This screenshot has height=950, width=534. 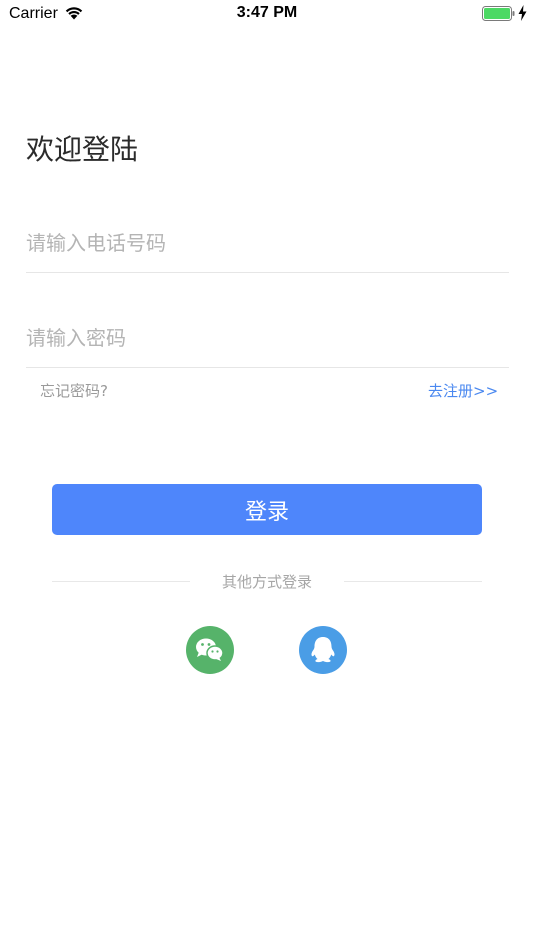 I want to click on register-link: 去注册>>, so click(x=463, y=390).